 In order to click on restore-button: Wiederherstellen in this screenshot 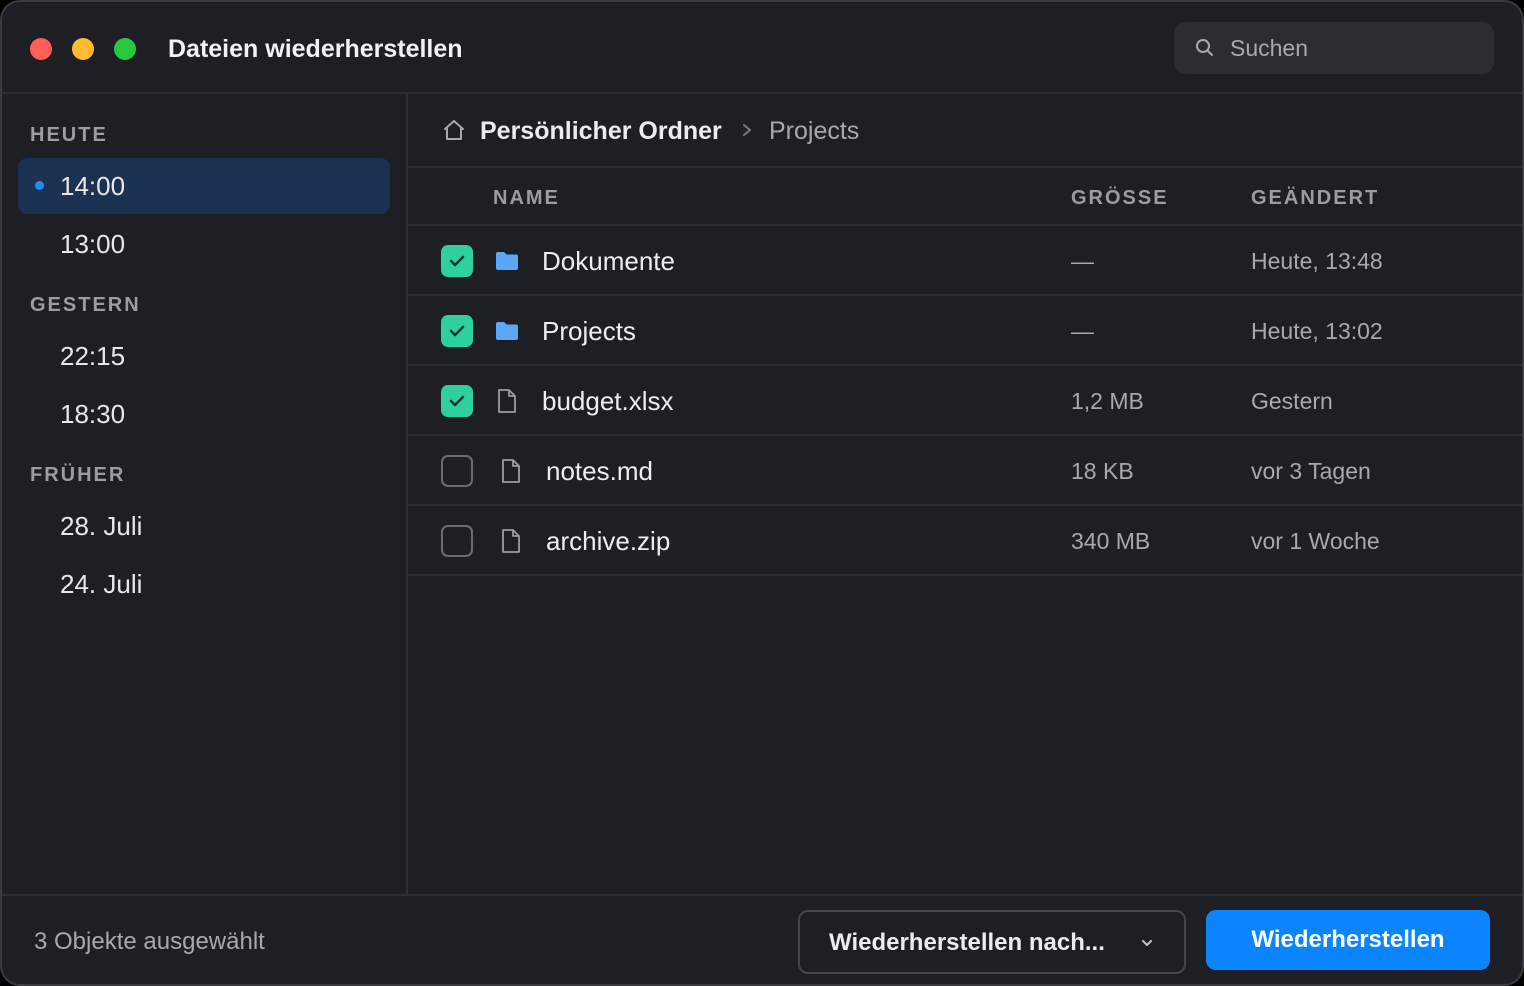, I will do `click(1348, 940)`.